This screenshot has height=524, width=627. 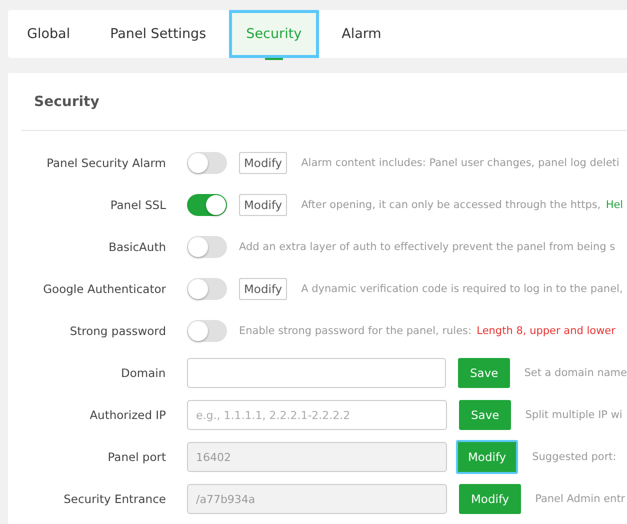 What do you see at coordinates (104, 289) in the screenshot?
I see `field-label: Google Authenticator` at bounding box center [104, 289].